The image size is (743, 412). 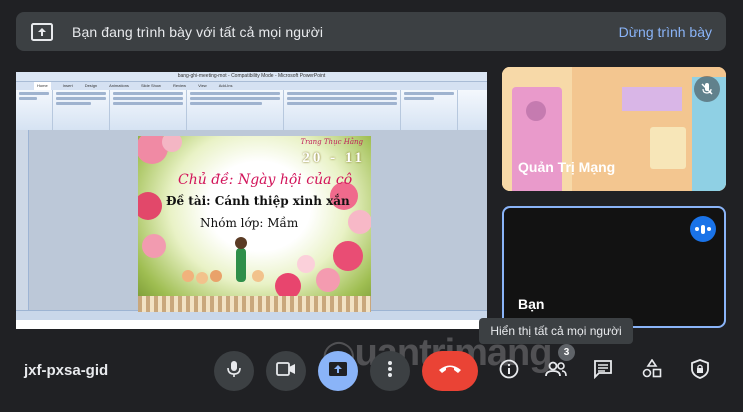 I want to click on present-to-all-icon, so click(x=42, y=32).